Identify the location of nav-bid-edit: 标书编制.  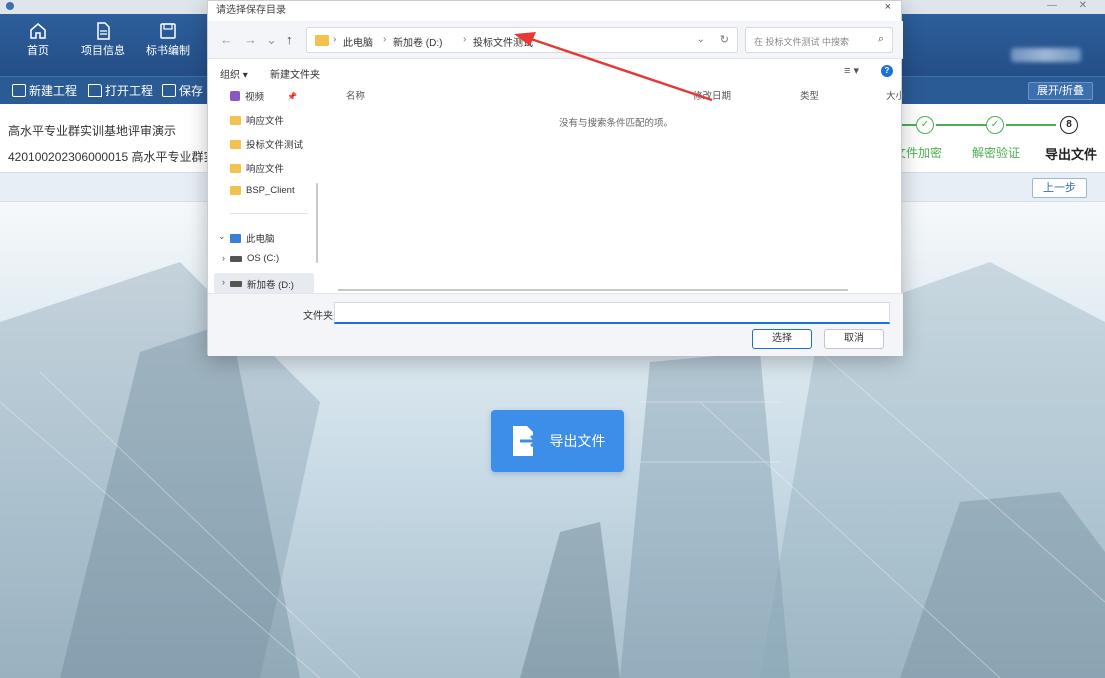
(168, 40).